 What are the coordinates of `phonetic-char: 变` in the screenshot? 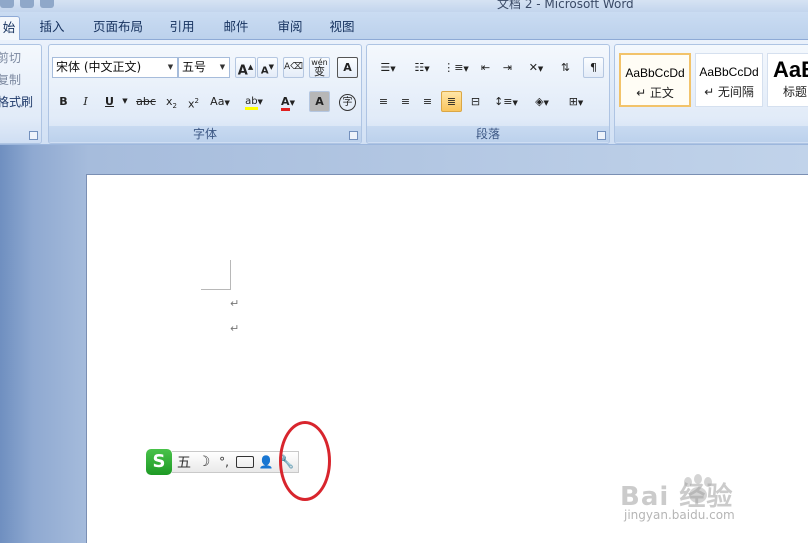 It's located at (319, 71).